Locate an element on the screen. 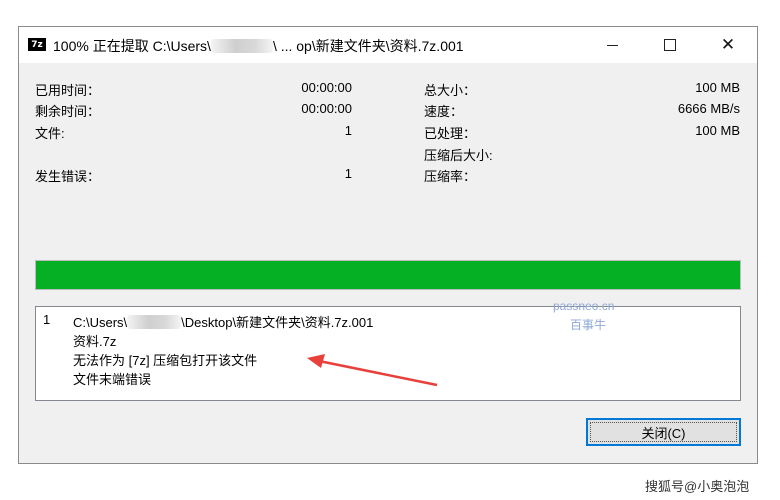 This screenshot has height=500, width=780. progress-bar is located at coordinates (388, 275).